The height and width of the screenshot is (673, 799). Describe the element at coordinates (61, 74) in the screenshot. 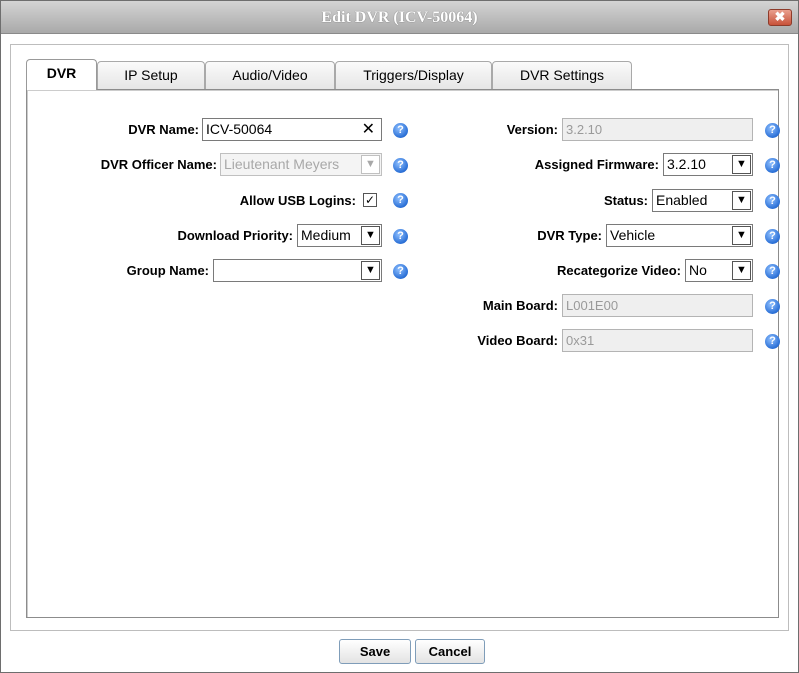

I see `tab-dvr: DVR` at that location.